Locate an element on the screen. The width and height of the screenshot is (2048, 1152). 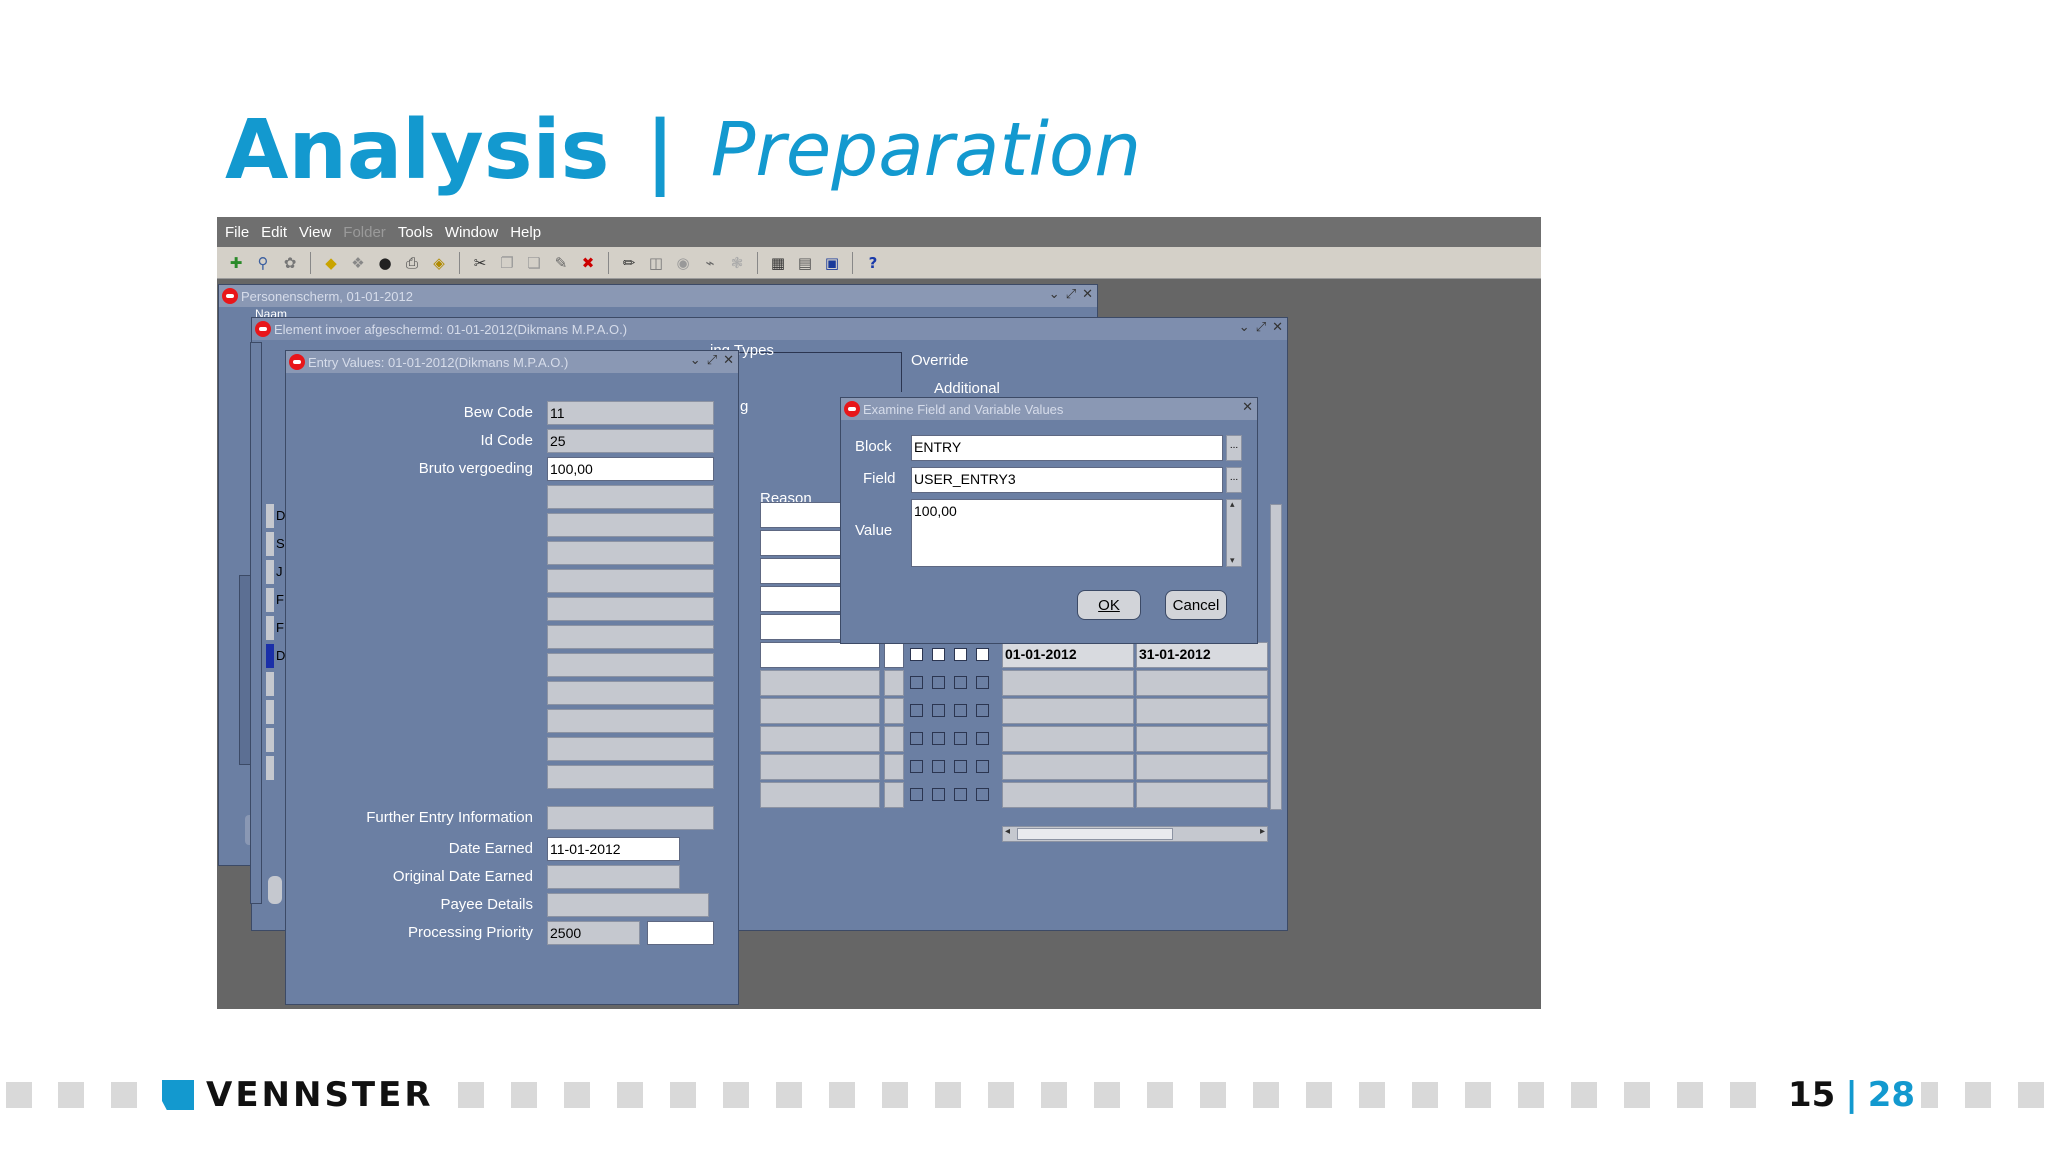
original-date-earned-field is located at coordinates (613, 877).